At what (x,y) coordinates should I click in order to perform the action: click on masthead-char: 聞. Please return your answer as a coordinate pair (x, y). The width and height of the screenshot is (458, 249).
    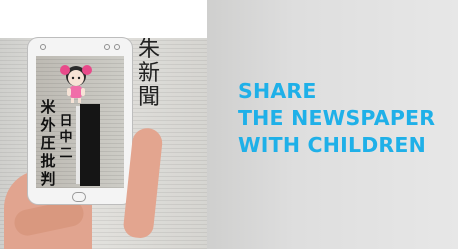
    Looking at the image, I should click on (148, 97).